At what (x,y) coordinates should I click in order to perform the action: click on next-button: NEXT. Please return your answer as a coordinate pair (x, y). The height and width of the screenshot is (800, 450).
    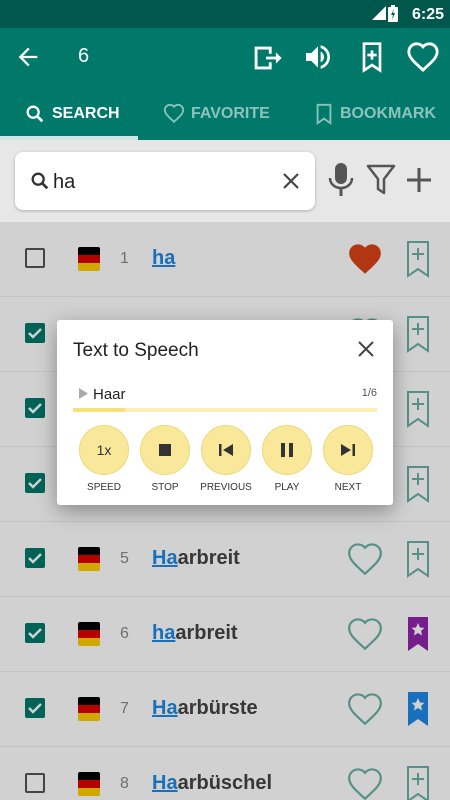
    Looking at the image, I should click on (348, 459).